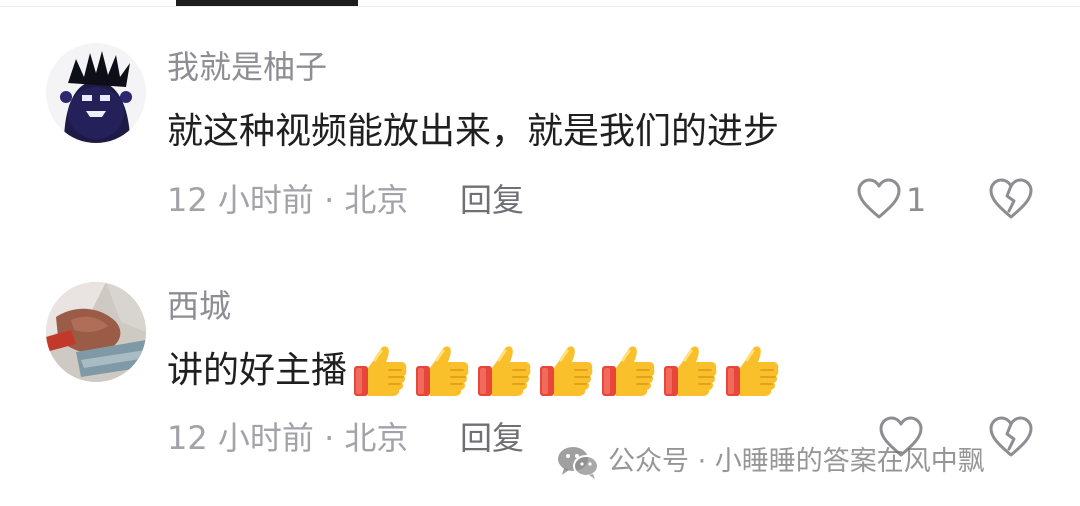 The image size is (1080, 506). Describe the element at coordinates (540, 6) in the screenshot. I see `divider` at that location.